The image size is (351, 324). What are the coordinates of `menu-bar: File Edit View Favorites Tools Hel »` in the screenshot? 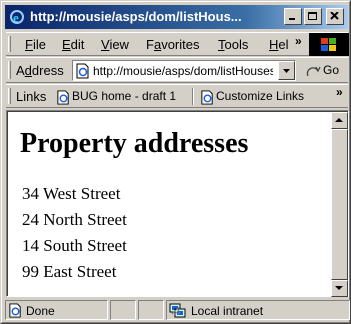 It's located at (177, 44).